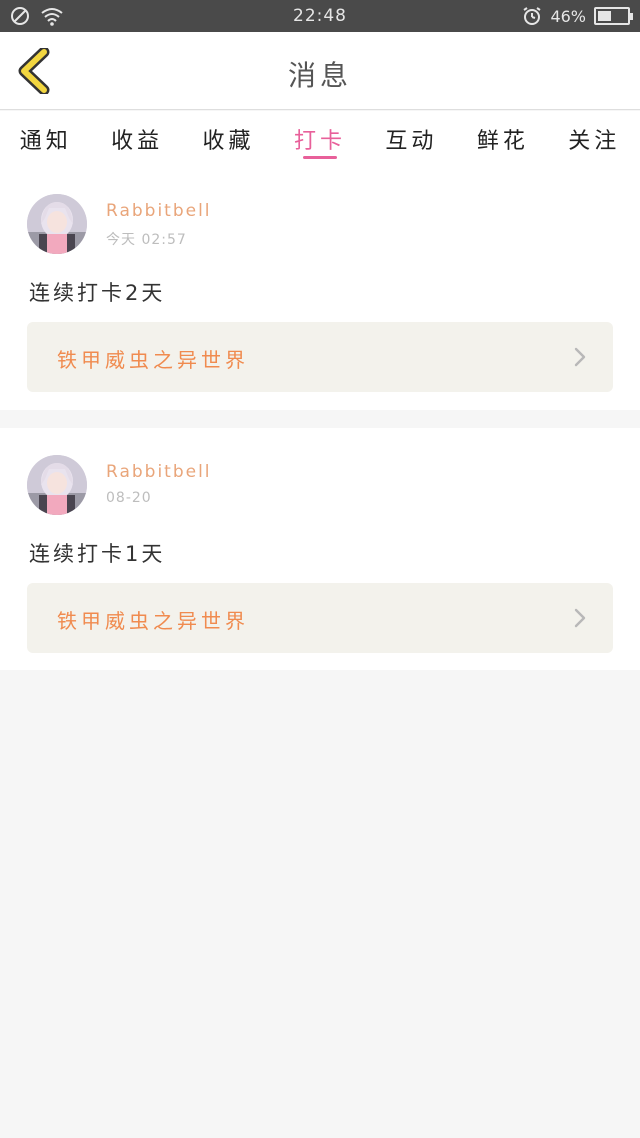 The width and height of the screenshot is (640, 1138). What do you see at coordinates (129, 498) in the screenshot?
I see `timestamp: 08-20` at bounding box center [129, 498].